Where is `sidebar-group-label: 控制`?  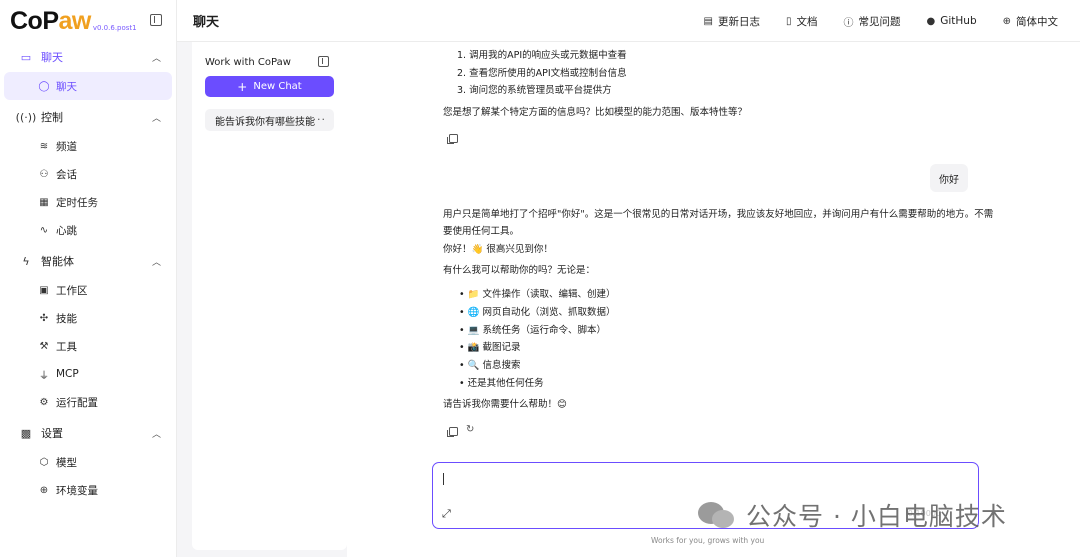 sidebar-group-label: 控制 is located at coordinates (52, 117).